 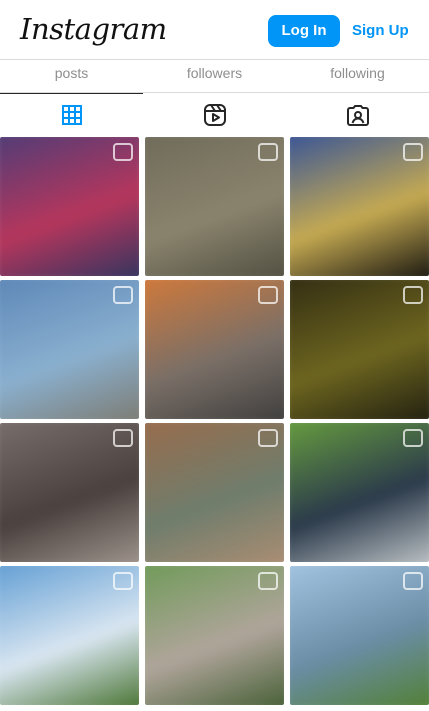 I want to click on tab-posts, so click(x=71, y=115).